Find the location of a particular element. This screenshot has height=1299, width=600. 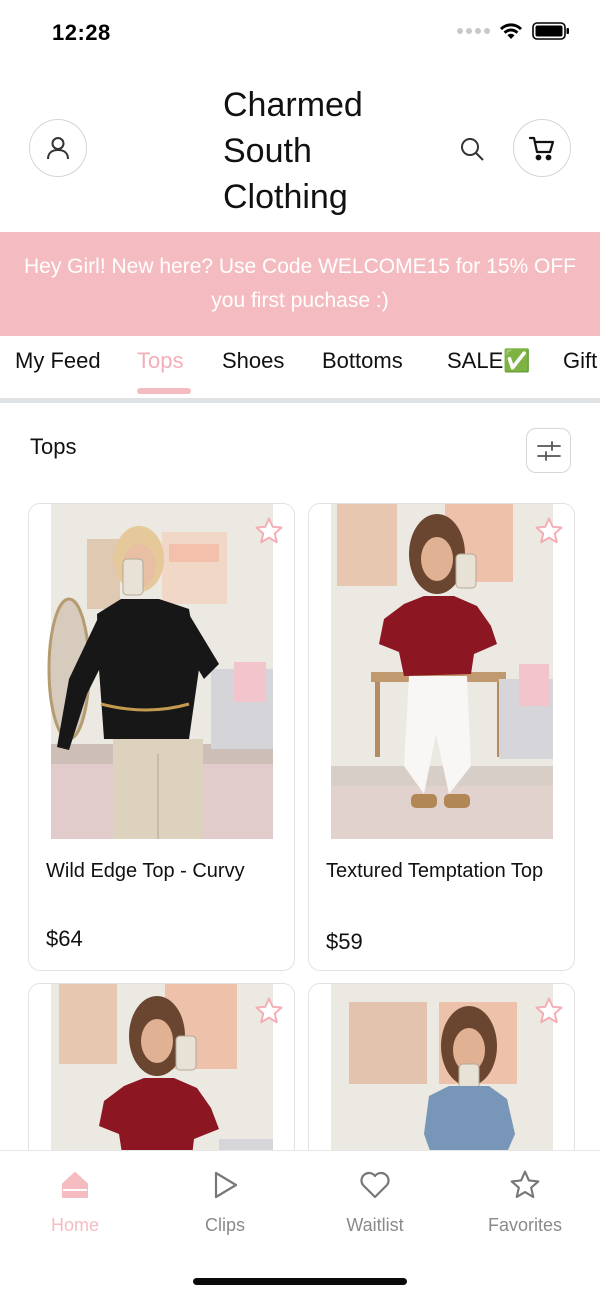

nav-waitlist: Waitlist is located at coordinates (375, 1200).